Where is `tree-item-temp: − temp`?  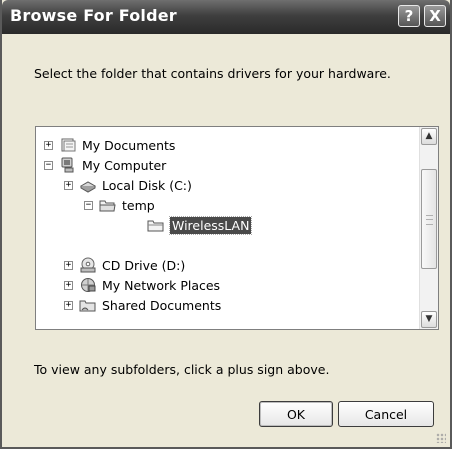 tree-item-temp: − temp is located at coordinates (119, 205).